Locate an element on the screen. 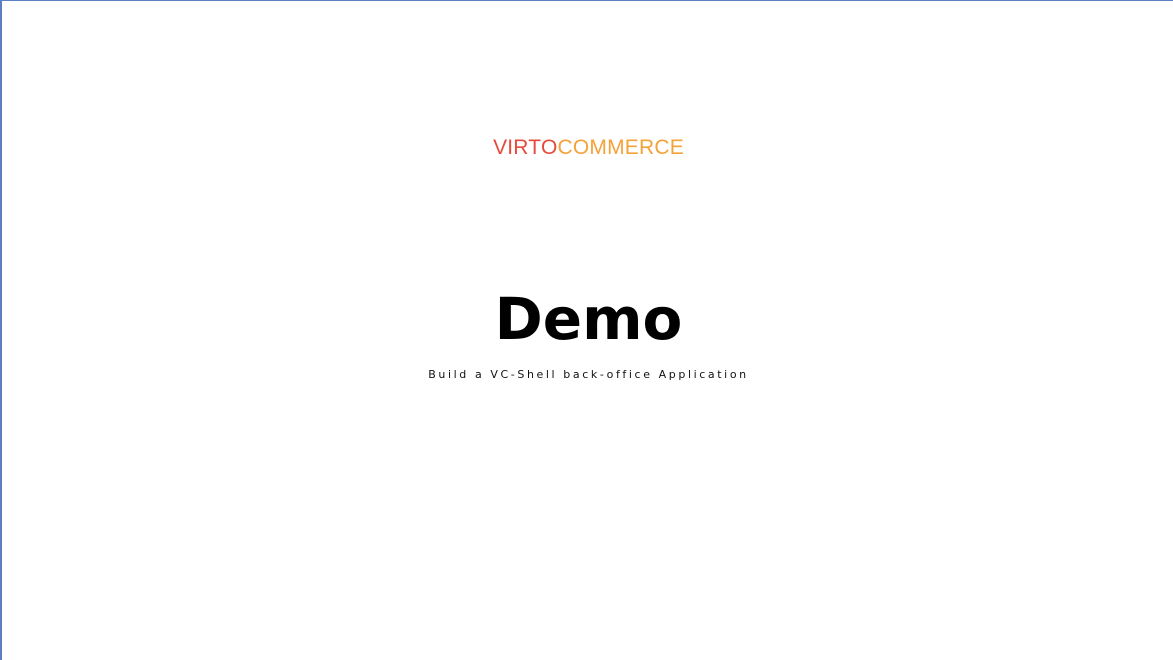 Image resolution: width=1173 pixels, height=660 pixels. virtocommerce-logo: VIRTOCOMMERCE is located at coordinates (587, 148).